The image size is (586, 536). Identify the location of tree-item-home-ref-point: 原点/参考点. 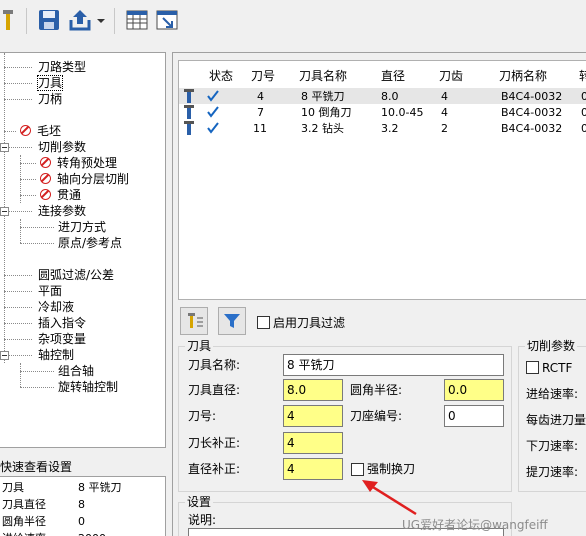
(90, 243).